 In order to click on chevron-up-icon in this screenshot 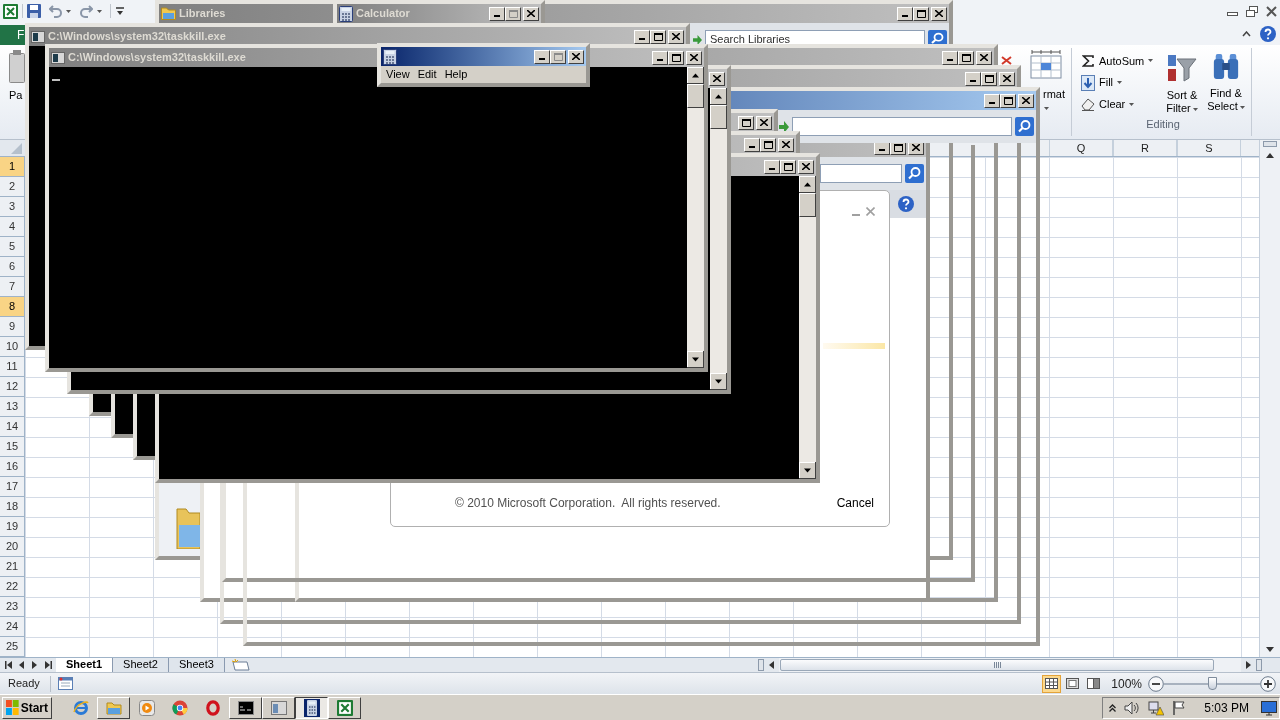, I will do `click(1246, 33)`.